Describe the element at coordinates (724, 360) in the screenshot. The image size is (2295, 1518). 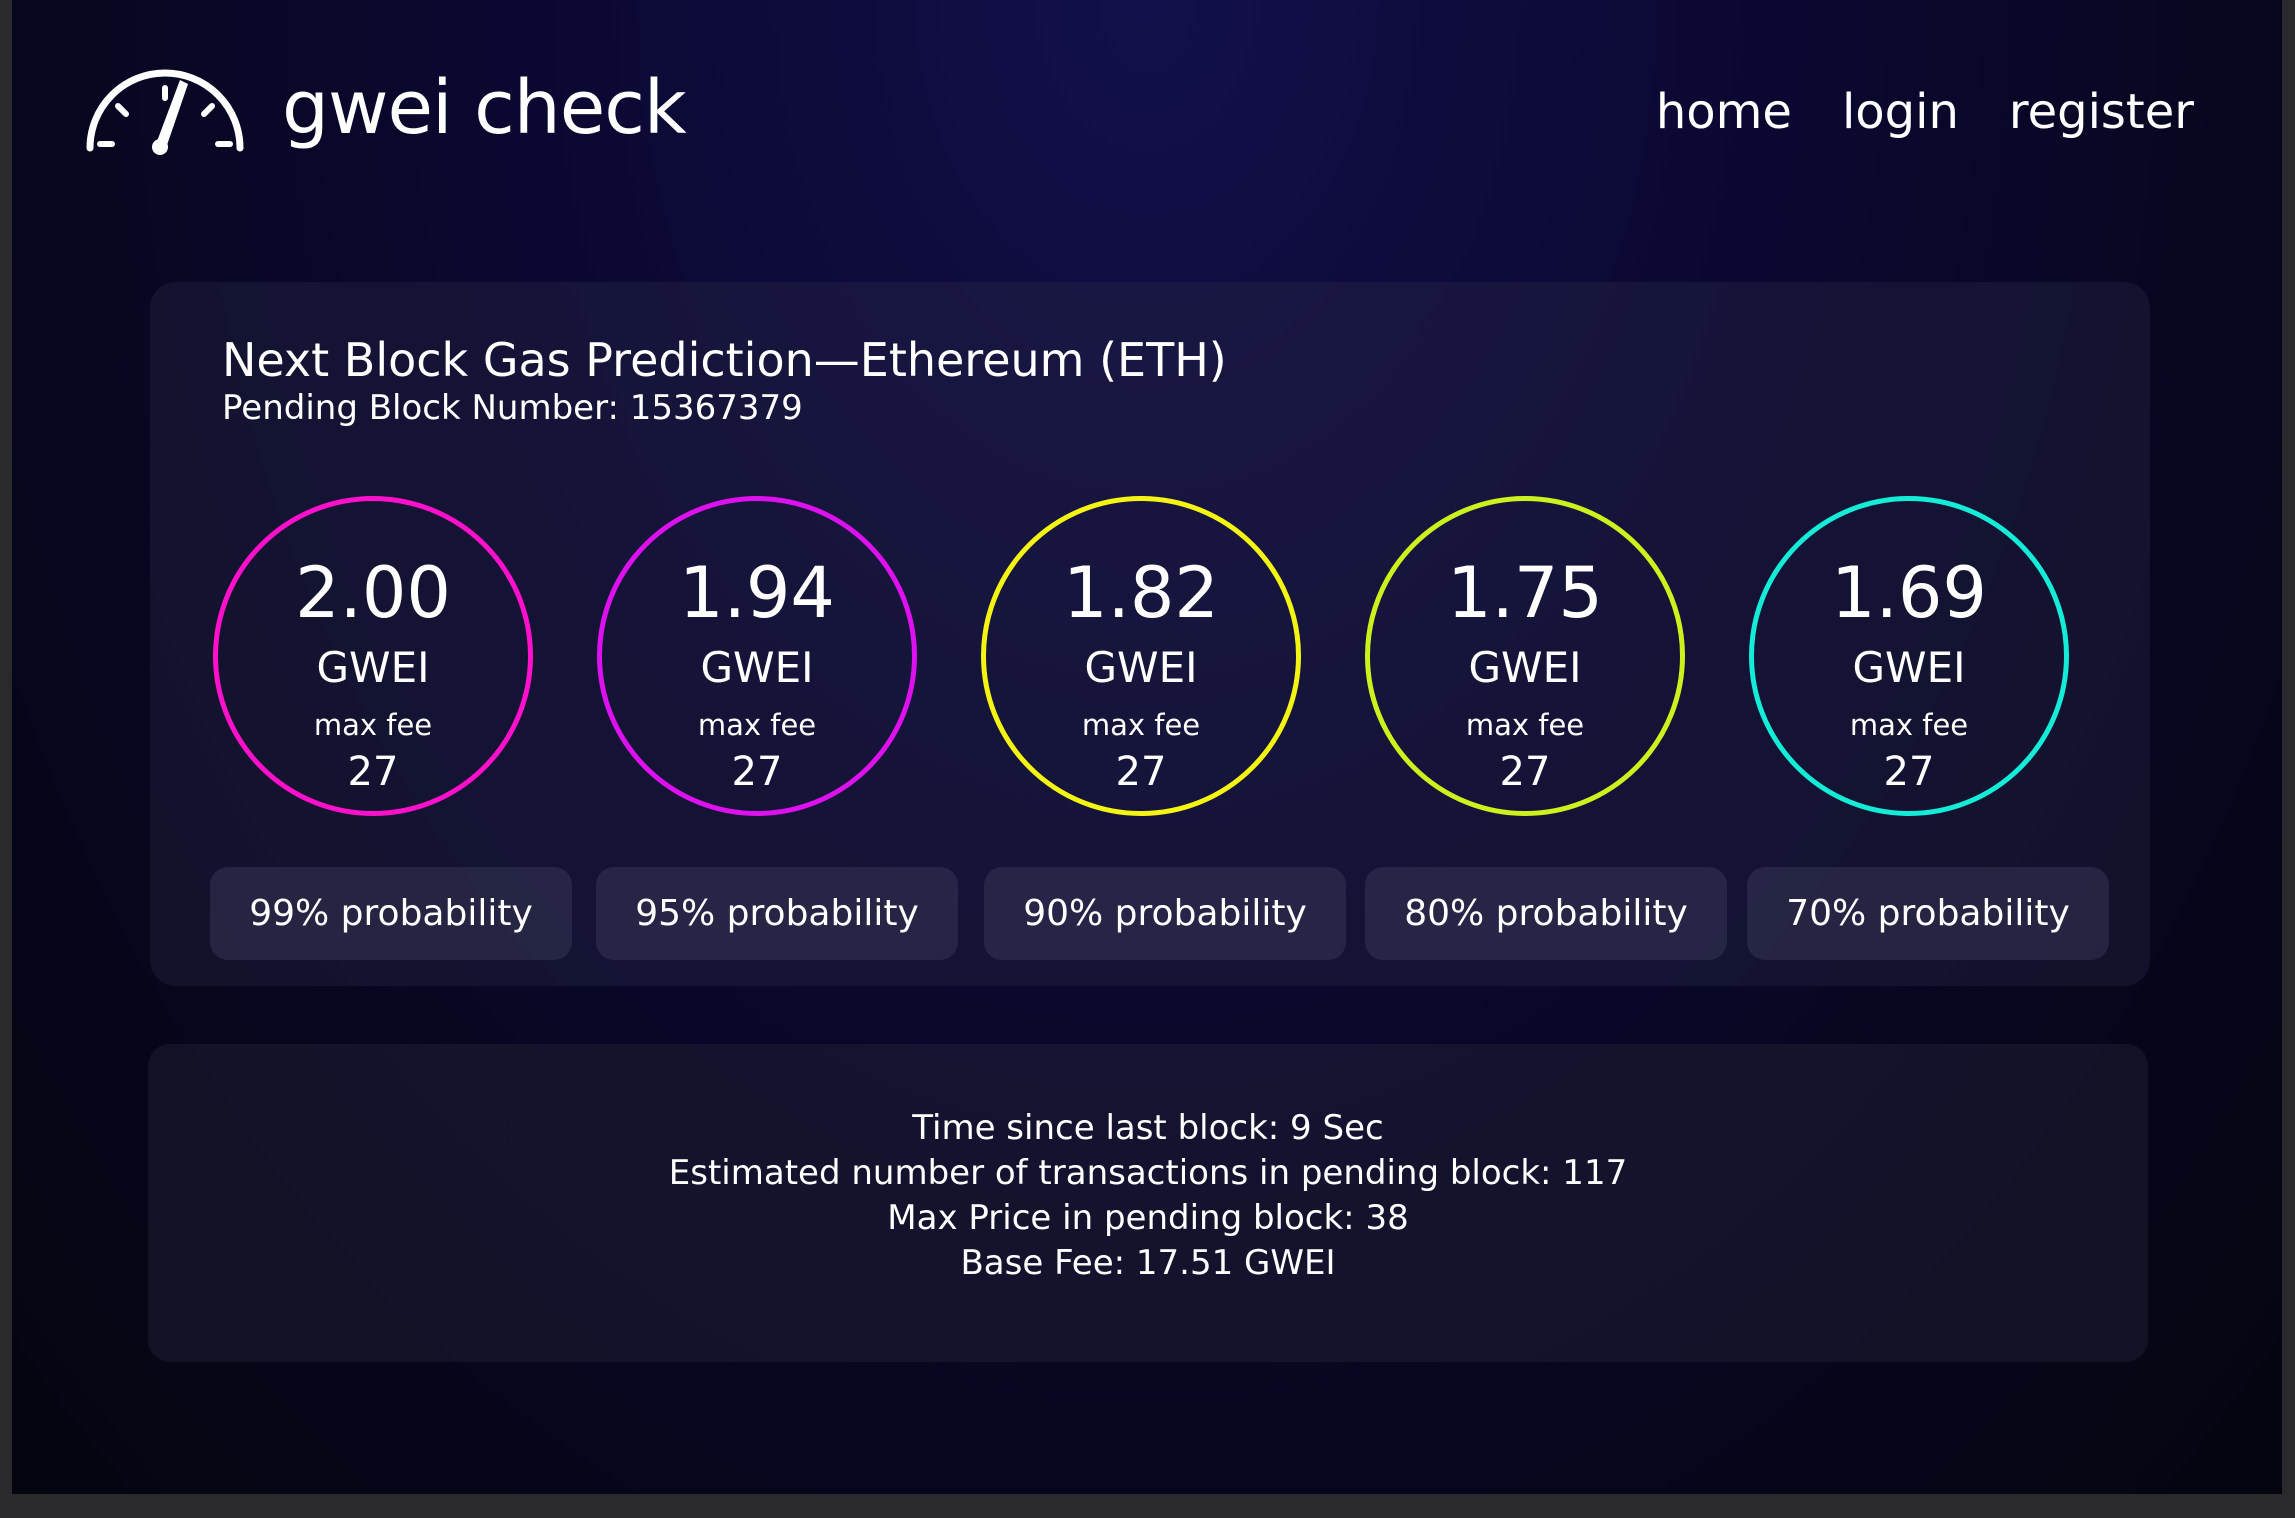
I see `card-title: Next Block Gas Prediction—Ethereum (ETH)` at that location.